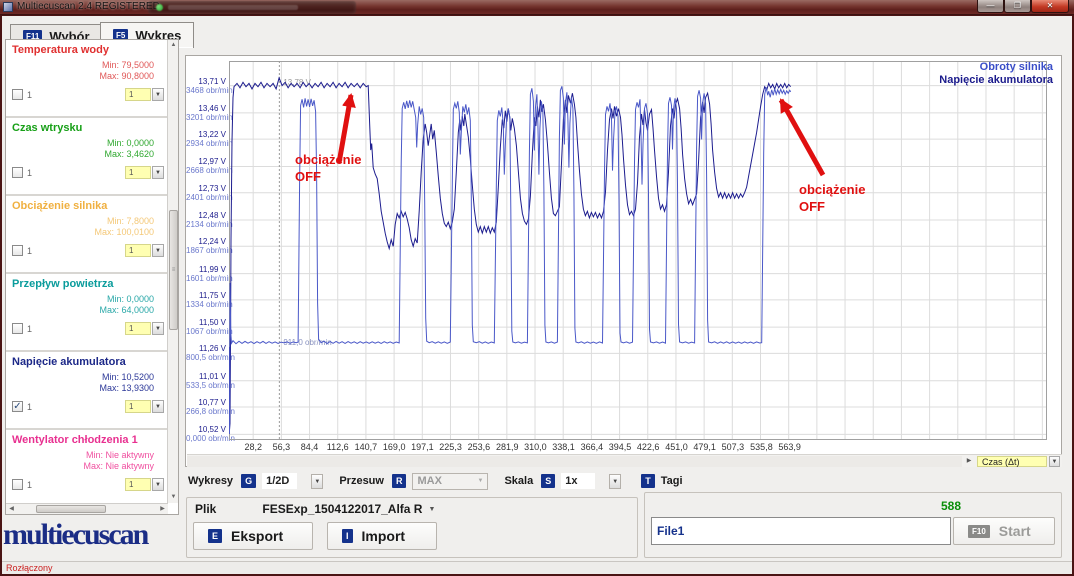 This screenshot has width=1074, height=576. I want to click on parameter-minmax: Min: 0,0000 Max: 3,4620, so click(129, 148).